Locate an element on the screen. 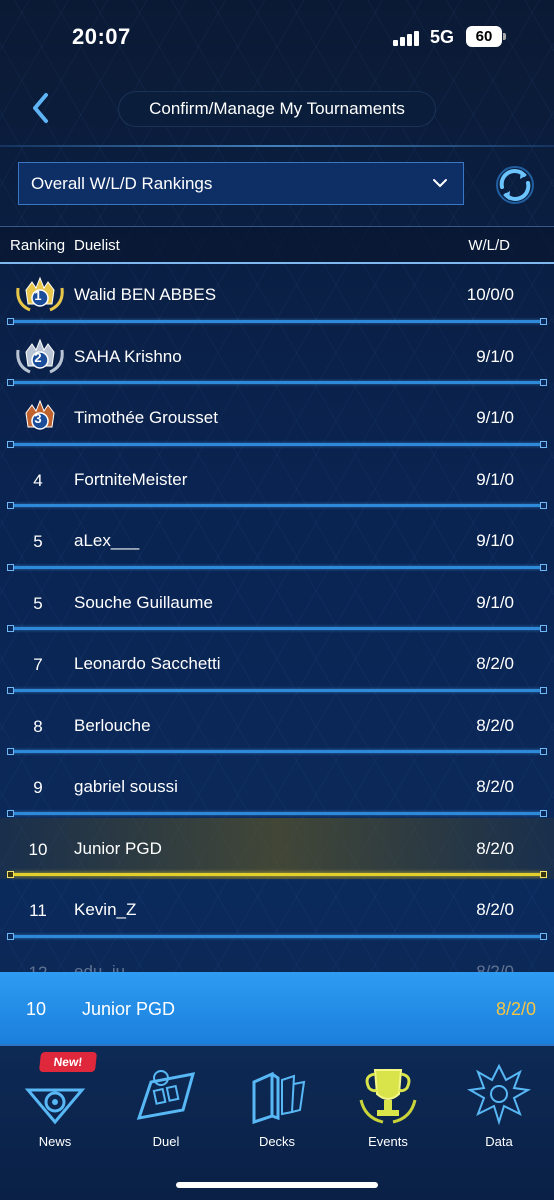 The image size is (554, 1200). my-ranking-bar: 10 Junior PGD 8/2/0 is located at coordinates (277, 1008).